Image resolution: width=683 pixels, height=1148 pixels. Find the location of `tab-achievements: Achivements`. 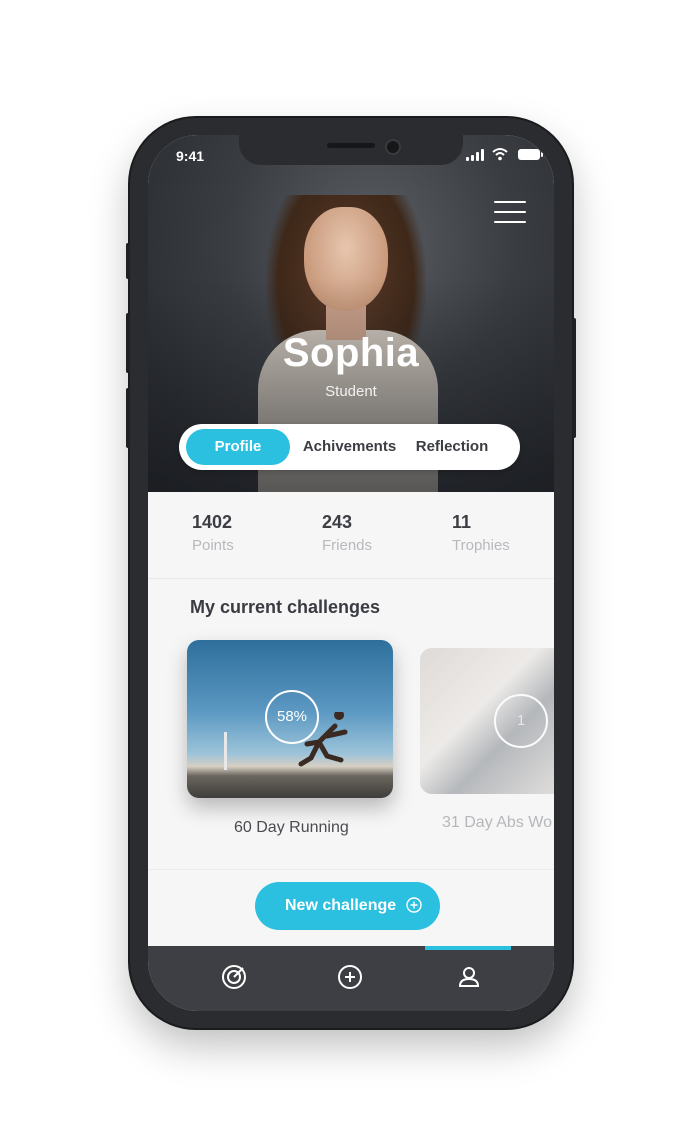

tab-achievements: Achivements is located at coordinates (349, 447).